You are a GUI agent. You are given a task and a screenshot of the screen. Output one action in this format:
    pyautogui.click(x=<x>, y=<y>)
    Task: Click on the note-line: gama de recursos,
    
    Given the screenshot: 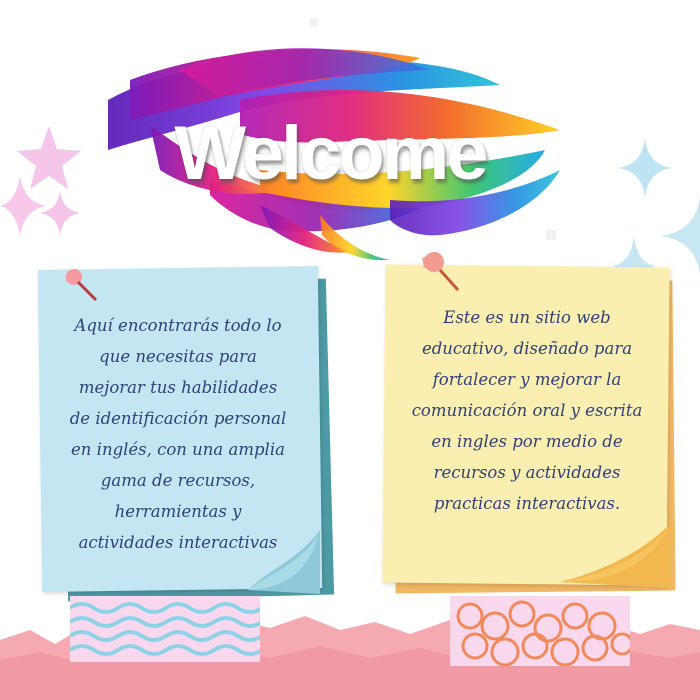 What is the action you would take?
    pyautogui.click(x=178, y=480)
    